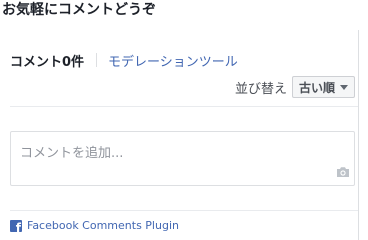 The image size is (368, 240). I want to click on facebook-plugin-link: Facebook Comments Plugin, so click(103, 225).